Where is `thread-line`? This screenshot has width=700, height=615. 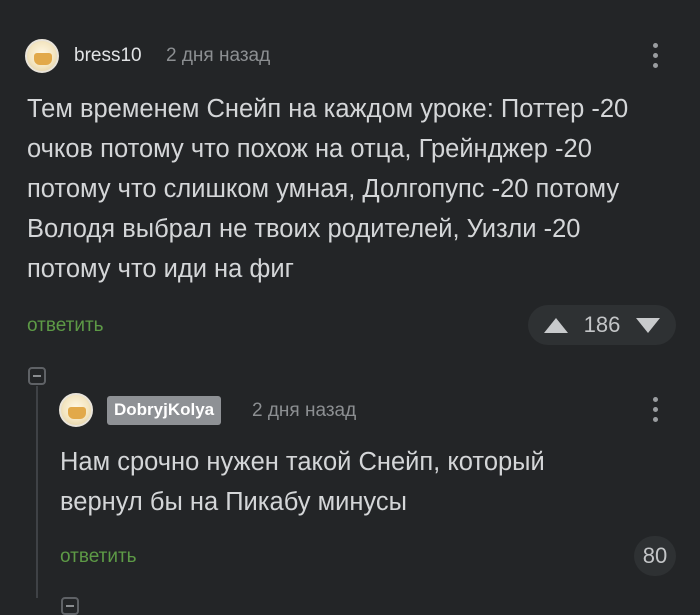 thread-line is located at coordinates (37, 492).